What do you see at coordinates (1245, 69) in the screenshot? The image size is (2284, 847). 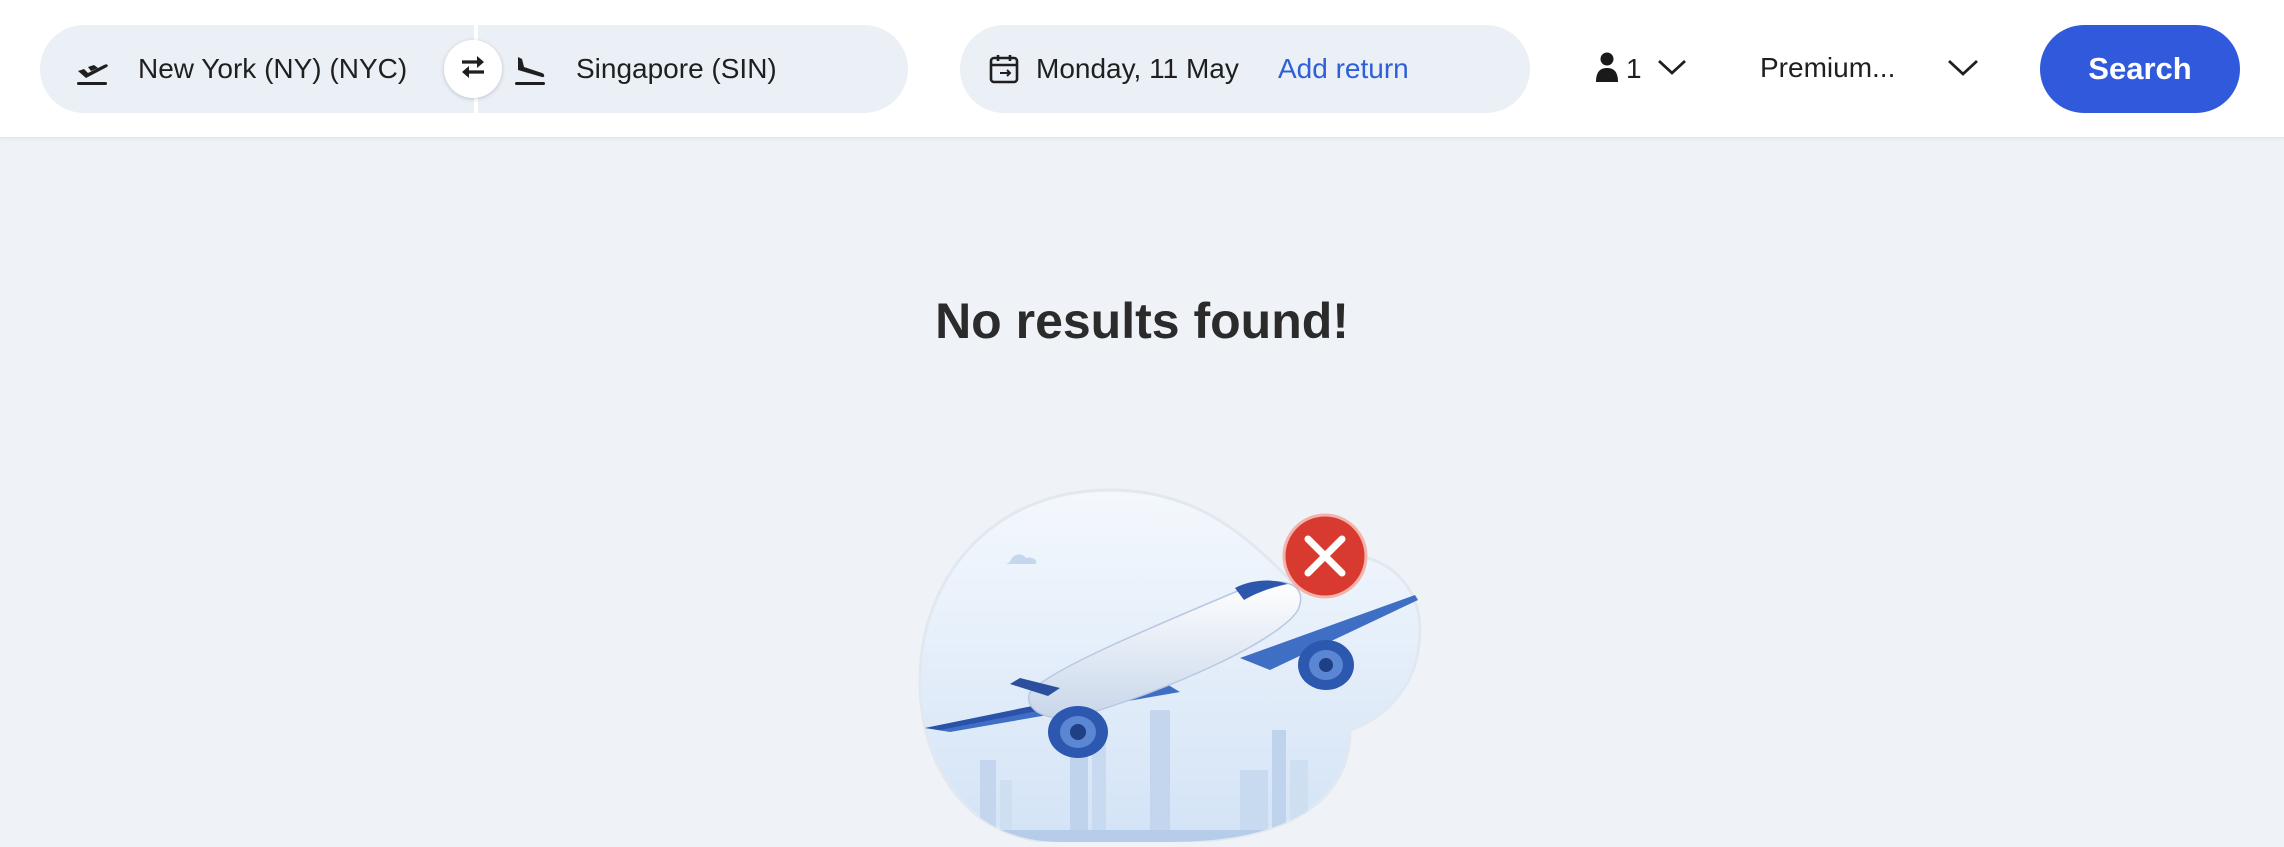 I see `date-field: Monday, 11 May Add return` at bounding box center [1245, 69].